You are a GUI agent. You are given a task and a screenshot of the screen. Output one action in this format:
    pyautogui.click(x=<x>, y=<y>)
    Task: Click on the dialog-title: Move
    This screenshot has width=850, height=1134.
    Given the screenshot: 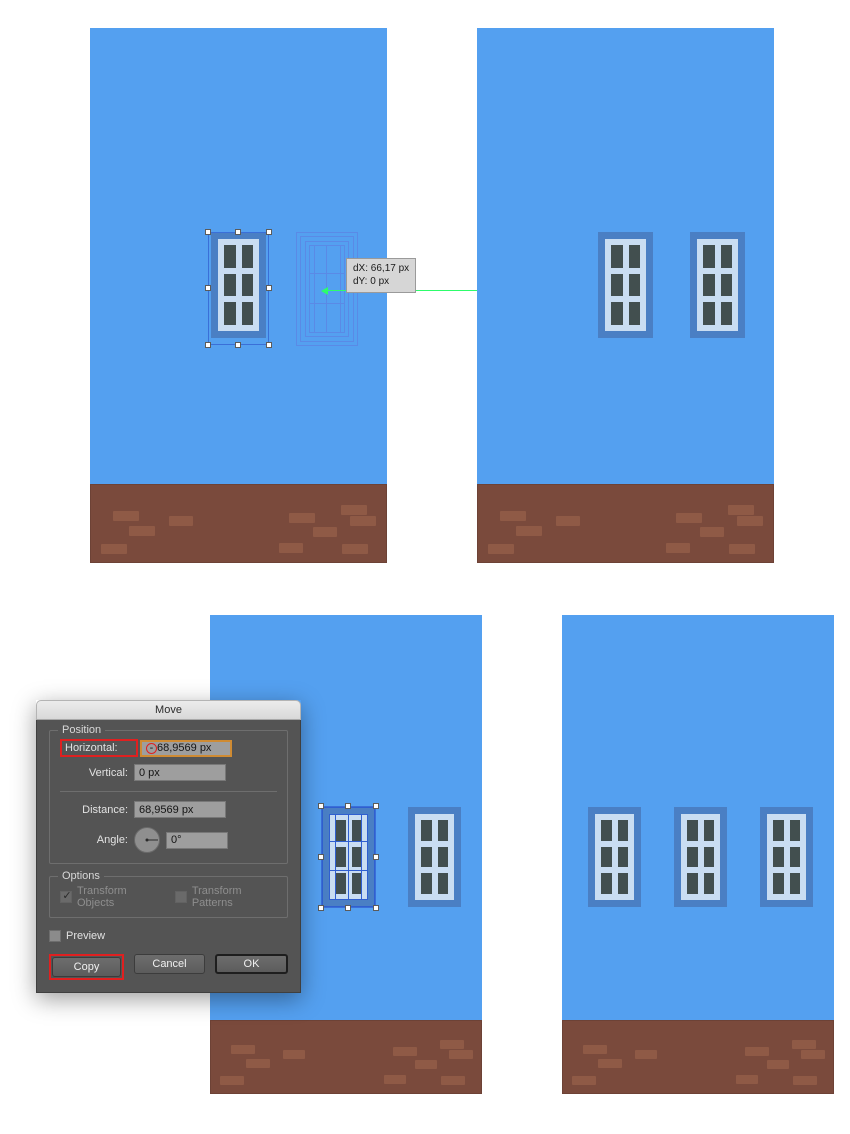 What is the action you would take?
    pyautogui.click(x=168, y=710)
    